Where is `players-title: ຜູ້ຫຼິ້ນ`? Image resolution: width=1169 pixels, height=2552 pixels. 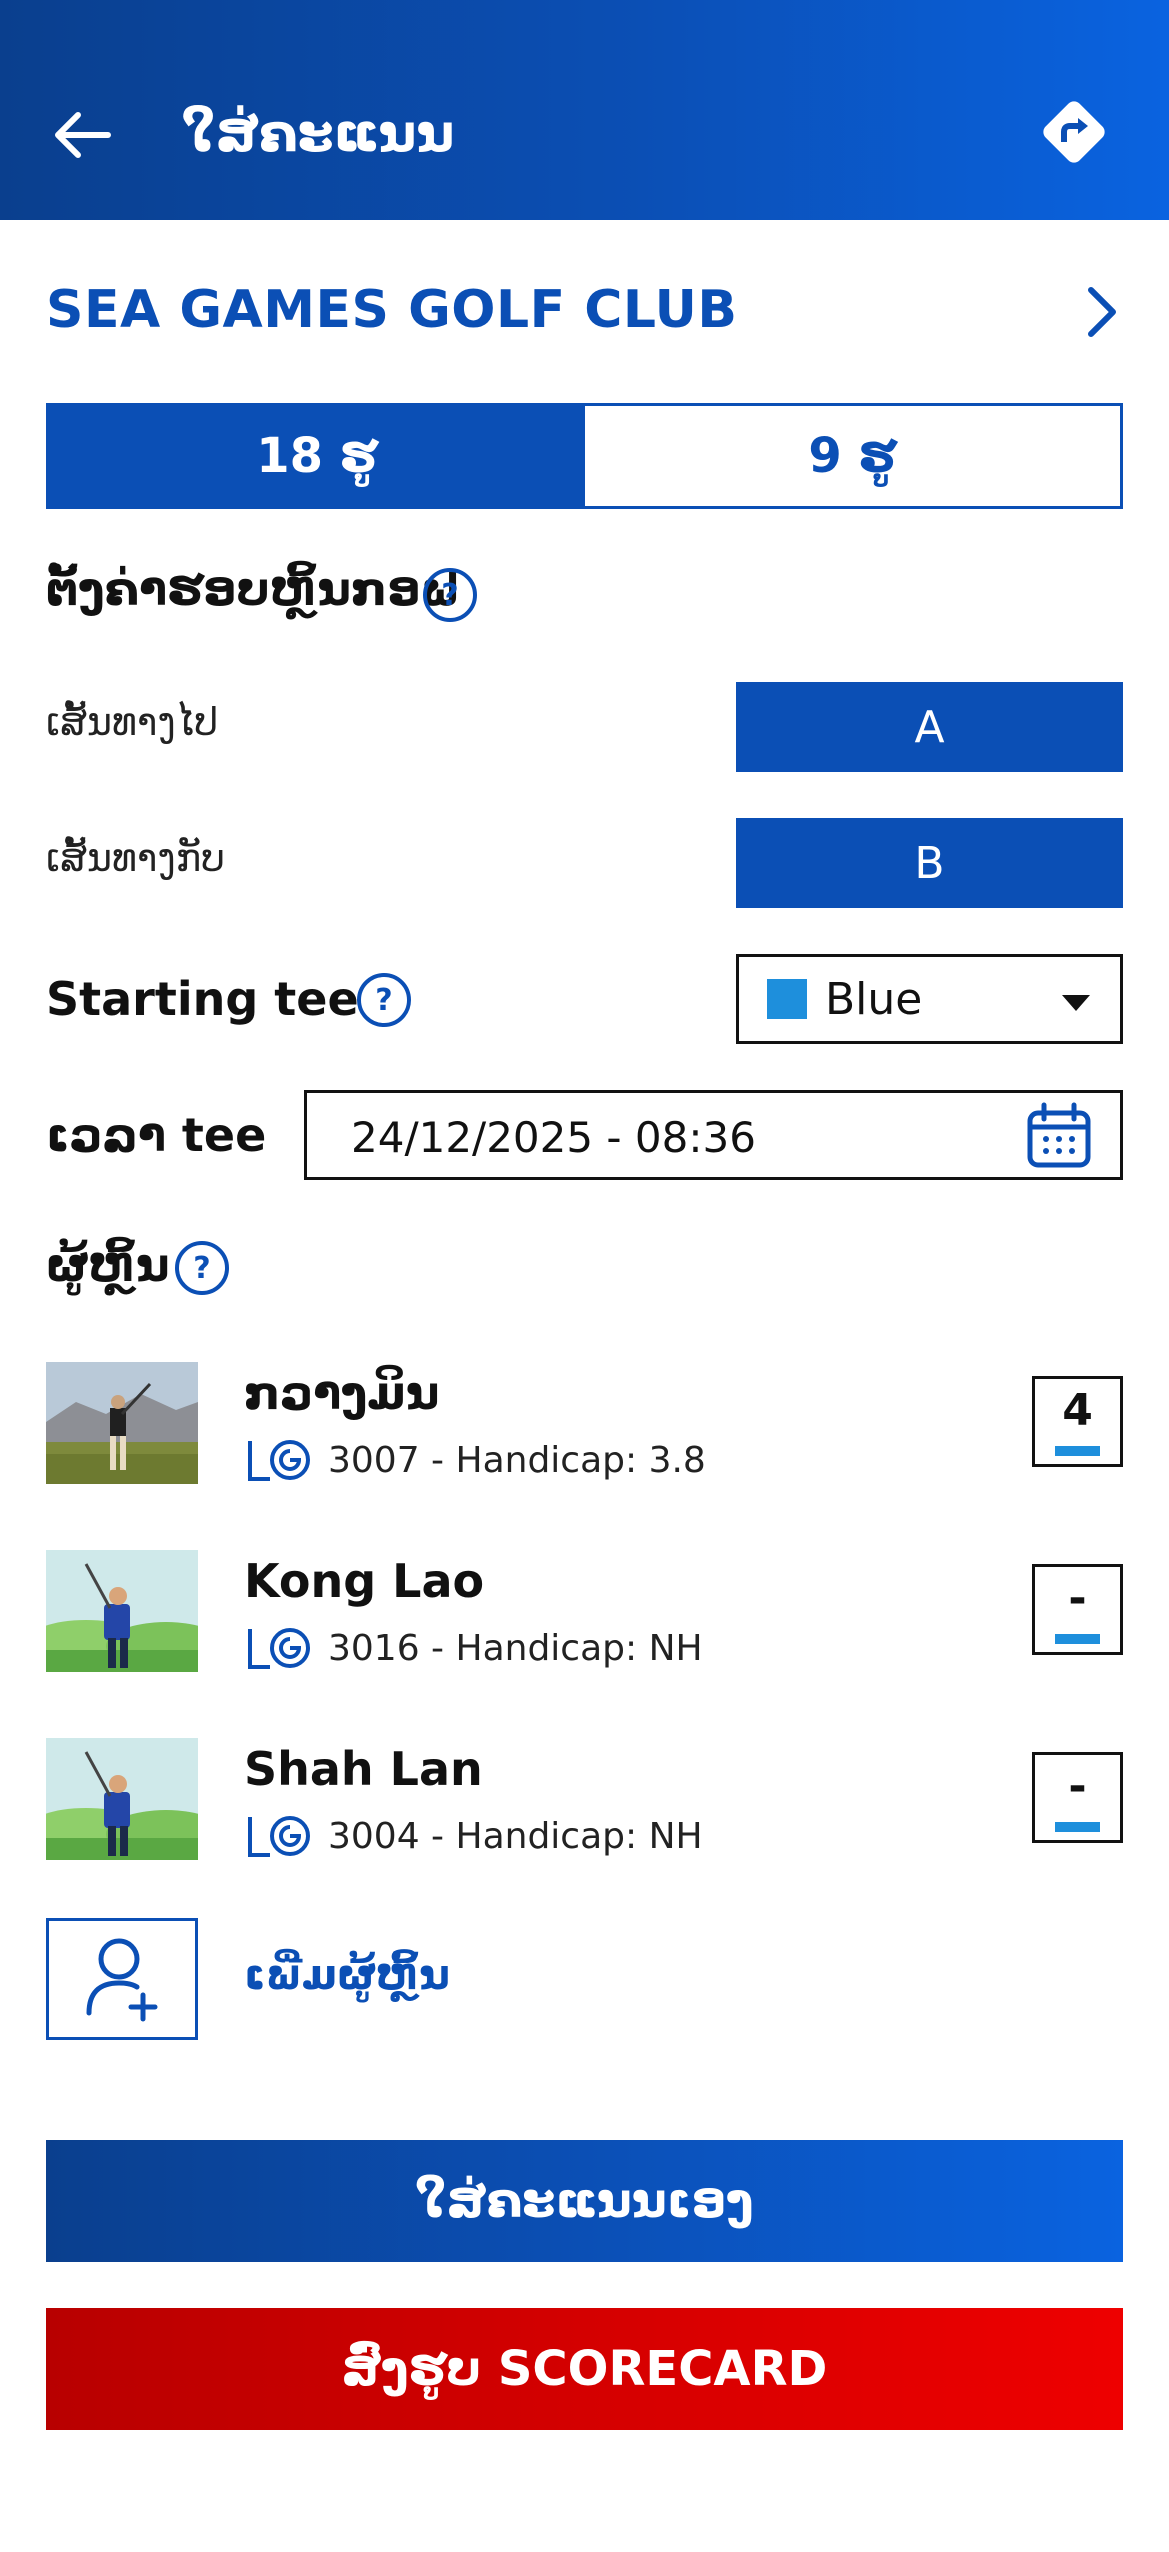
players-title: ຜູ້ຫຼິ້ນ is located at coordinates (108, 1265).